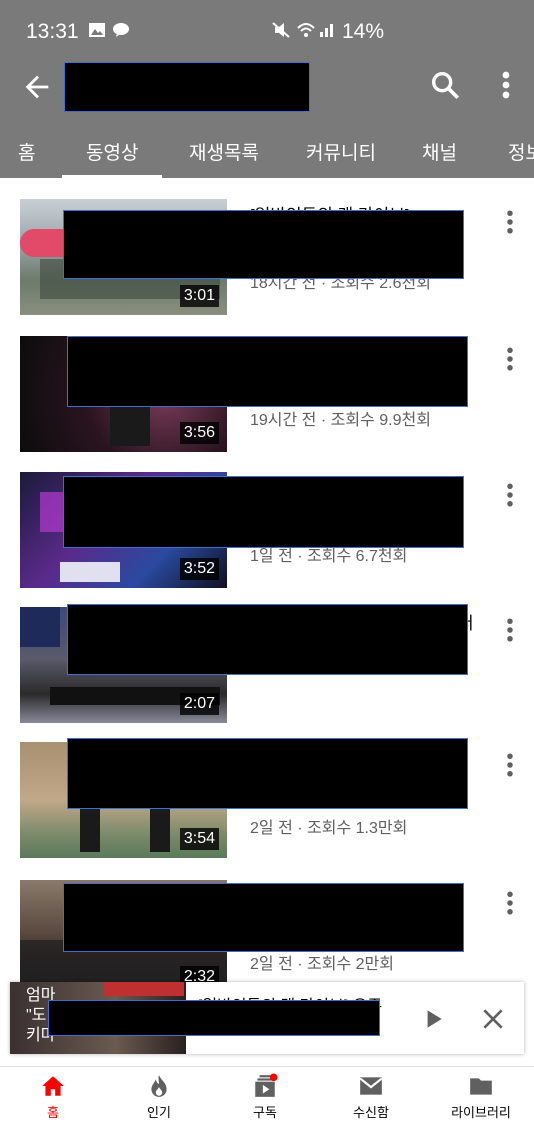  I want to click on video-item: 3:56 19시간 전 · 조회수 9.9천회, so click(267, 398).